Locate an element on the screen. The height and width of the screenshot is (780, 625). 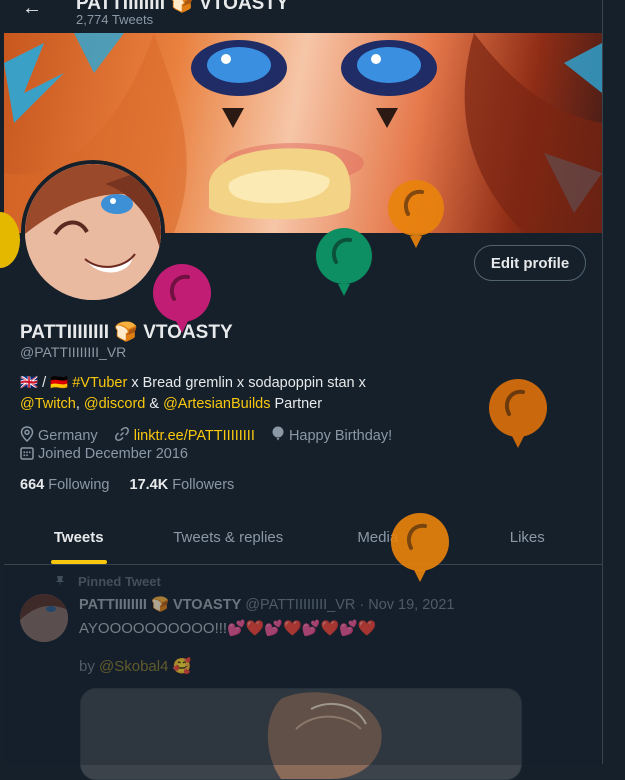
following-link: 664 Following is located at coordinates (64, 485).